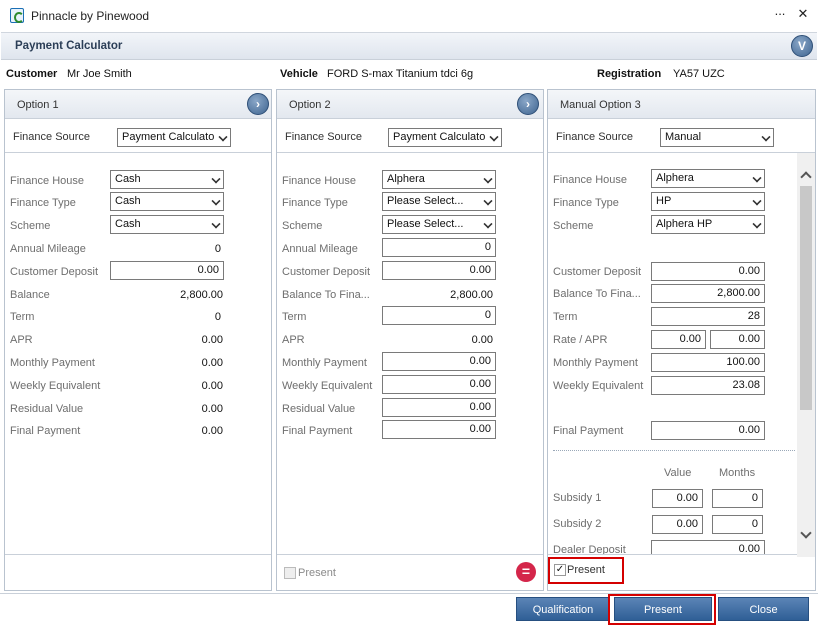 This screenshot has width=818, height=629. What do you see at coordinates (400, 74) in the screenshot?
I see `vehicle-value: FORD S-max Titanium tdci 6g` at bounding box center [400, 74].